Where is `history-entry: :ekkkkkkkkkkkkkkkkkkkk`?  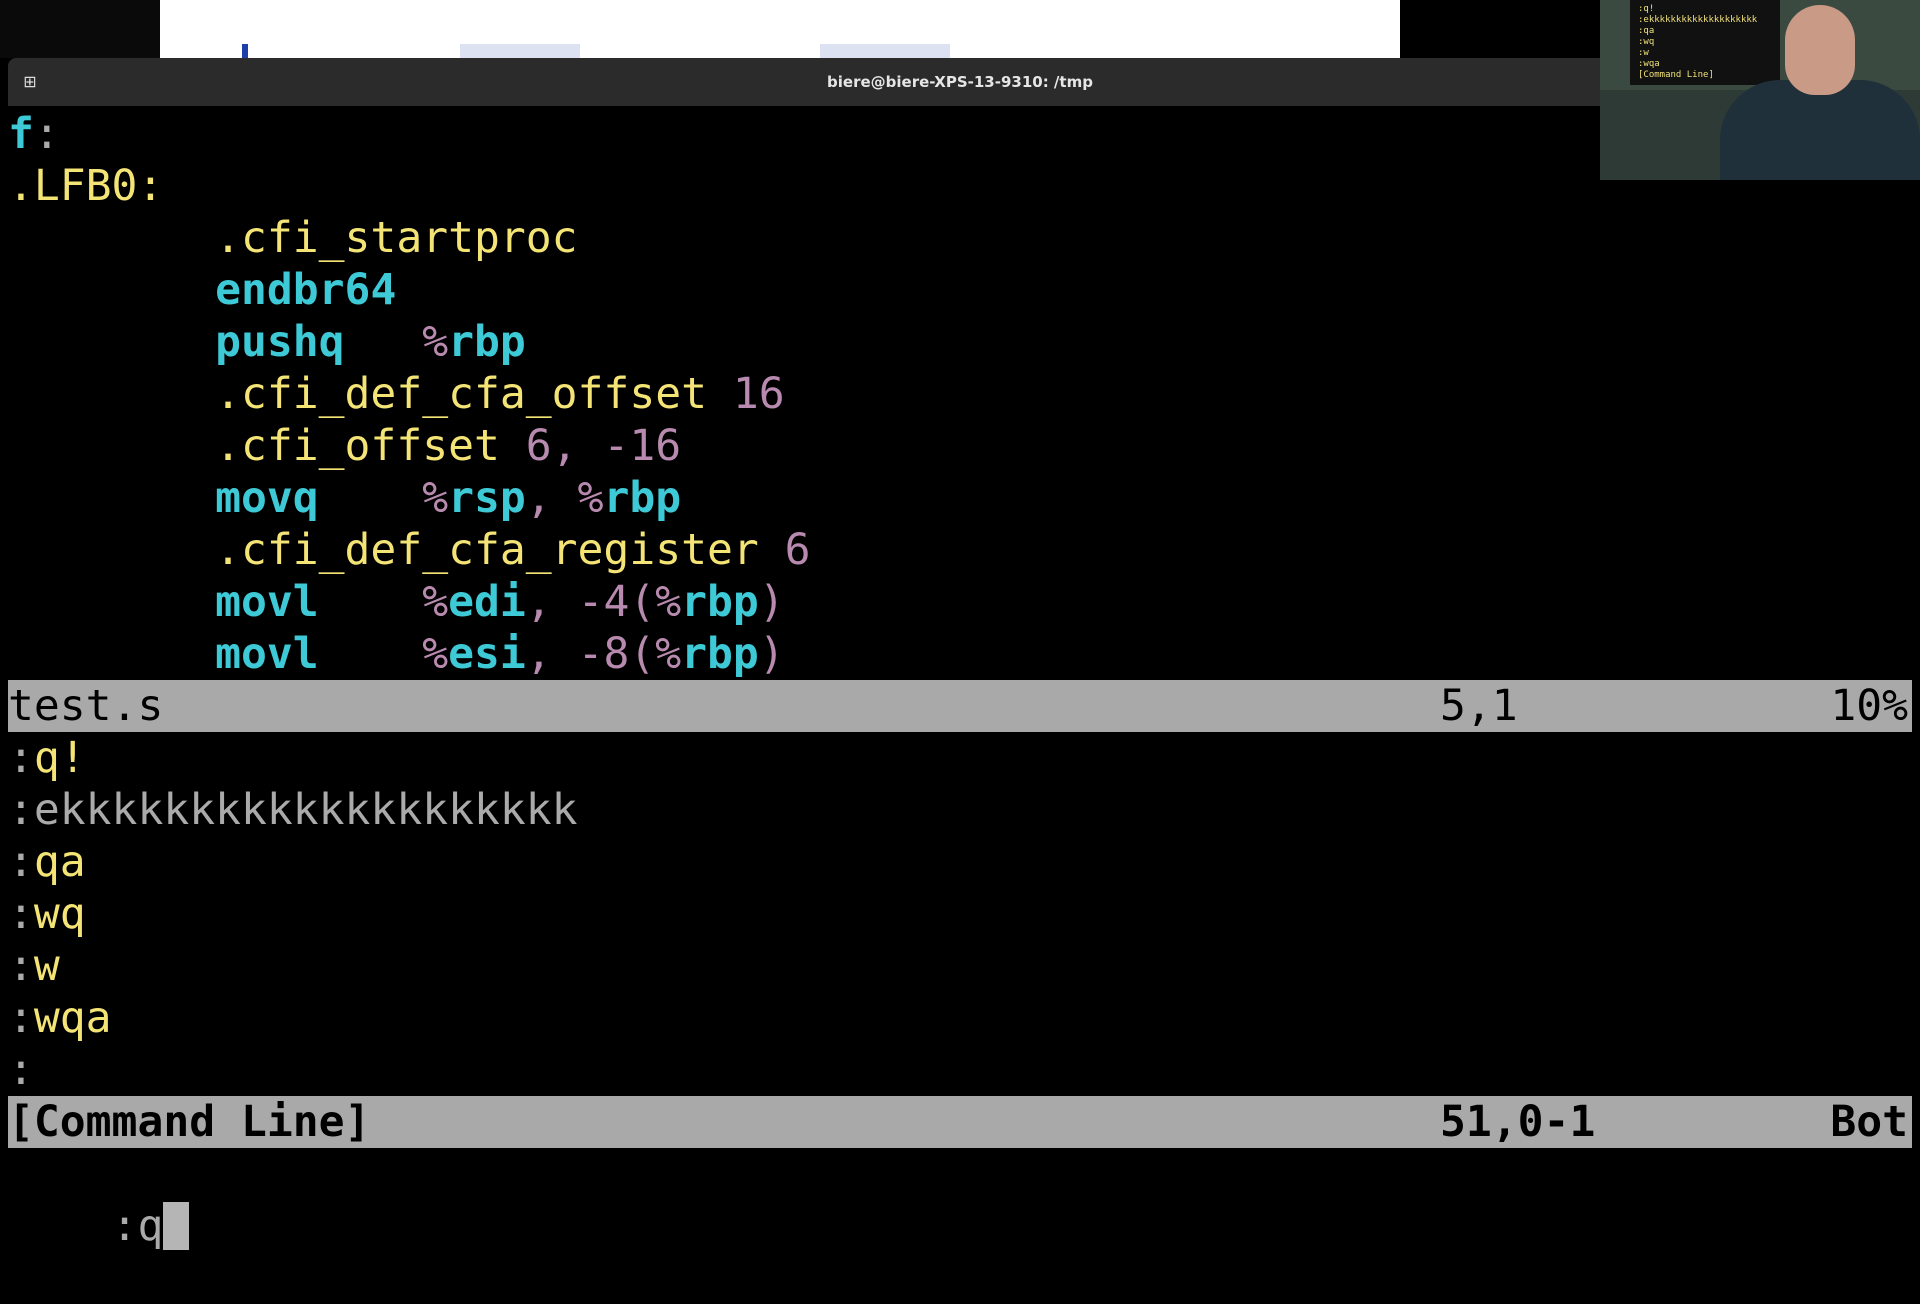 history-entry: :ekkkkkkkkkkkkkkkkkkkk is located at coordinates (960, 810).